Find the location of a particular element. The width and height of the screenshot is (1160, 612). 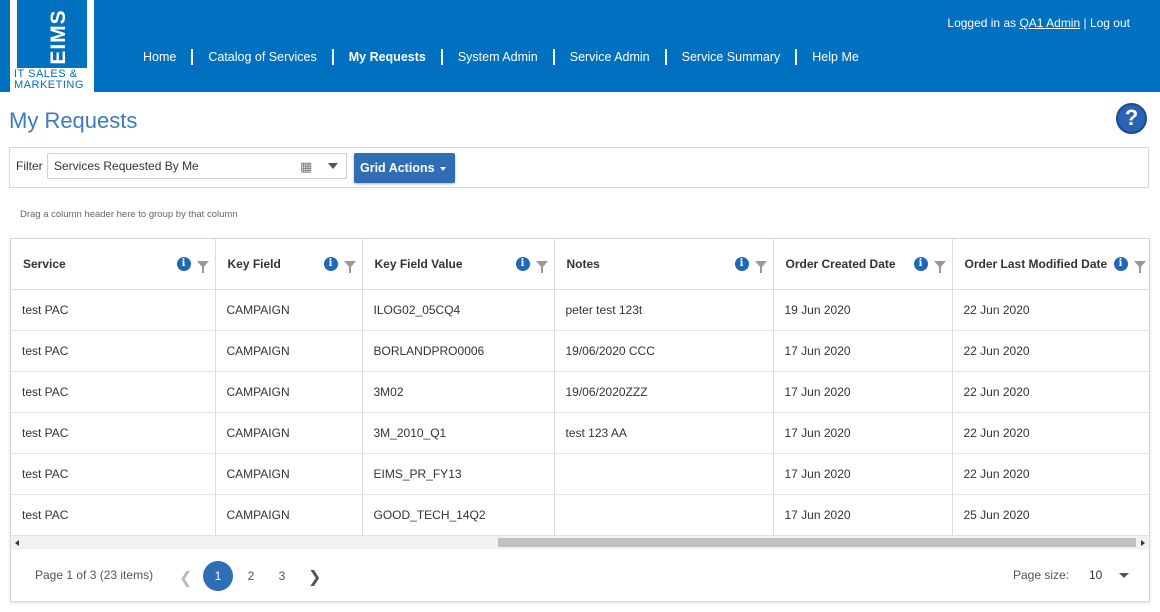

filter-label: Filter is located at coordinates (29, 166).